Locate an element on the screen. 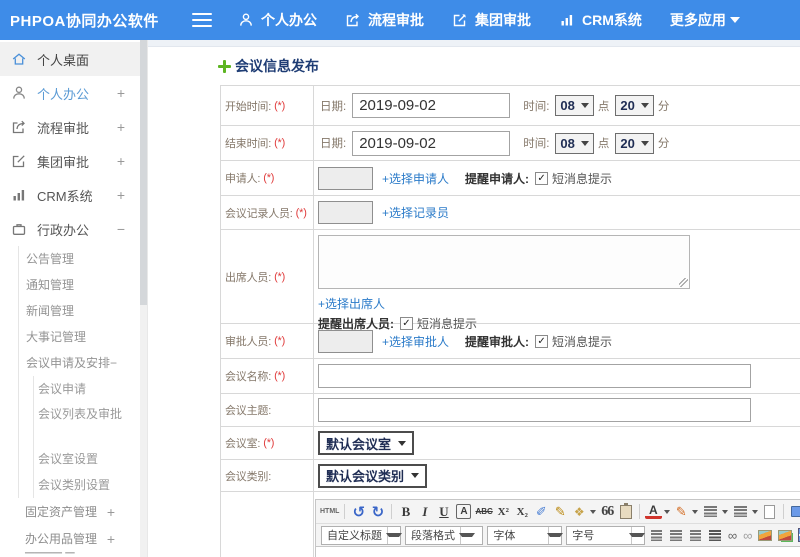 The image size is (800, 557). choose-applicant-link: +选择申请人 is located at coordinates (415, 178).